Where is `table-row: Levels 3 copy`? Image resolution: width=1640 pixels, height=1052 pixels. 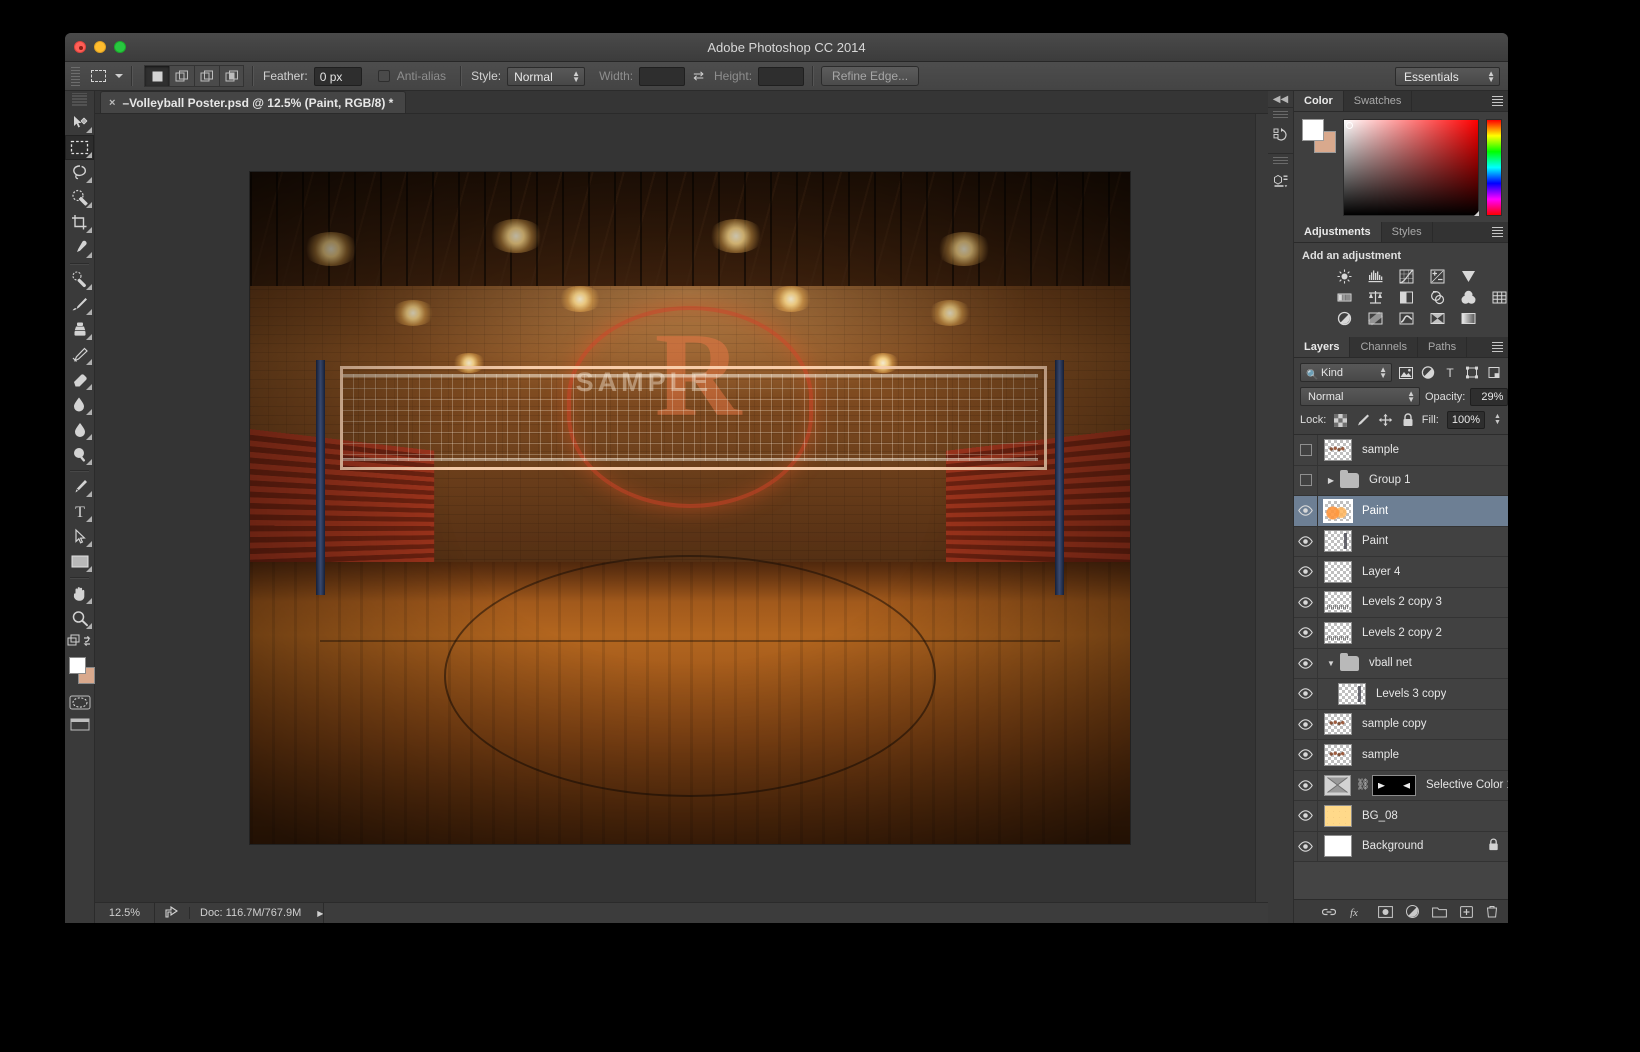 table-row: Levels 3 copy is located at coordinates (1401, 694).